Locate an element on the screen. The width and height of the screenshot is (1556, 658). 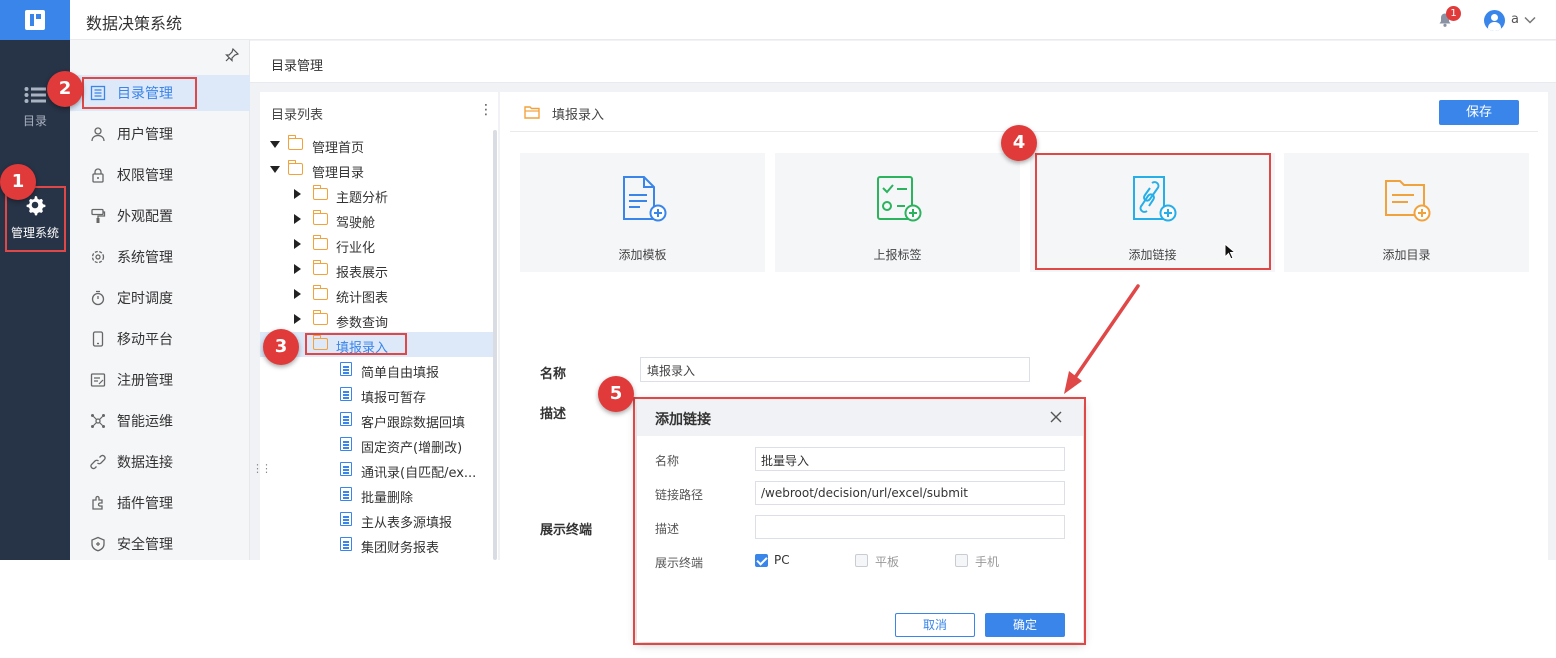
card-label: 添加模板 is located at coordinates (642, 255).